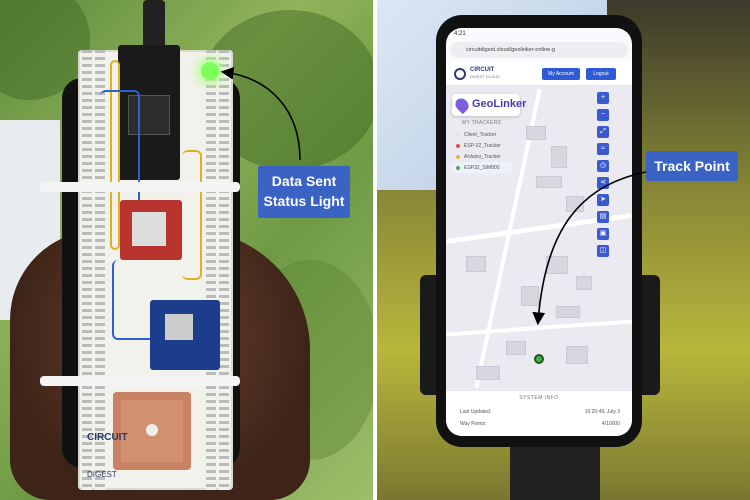 This screenshot has height=500, width=750. Describe the element at coordinates (692, 166) in the screenshot. I see `track-point-callout: Track Point` at that location.